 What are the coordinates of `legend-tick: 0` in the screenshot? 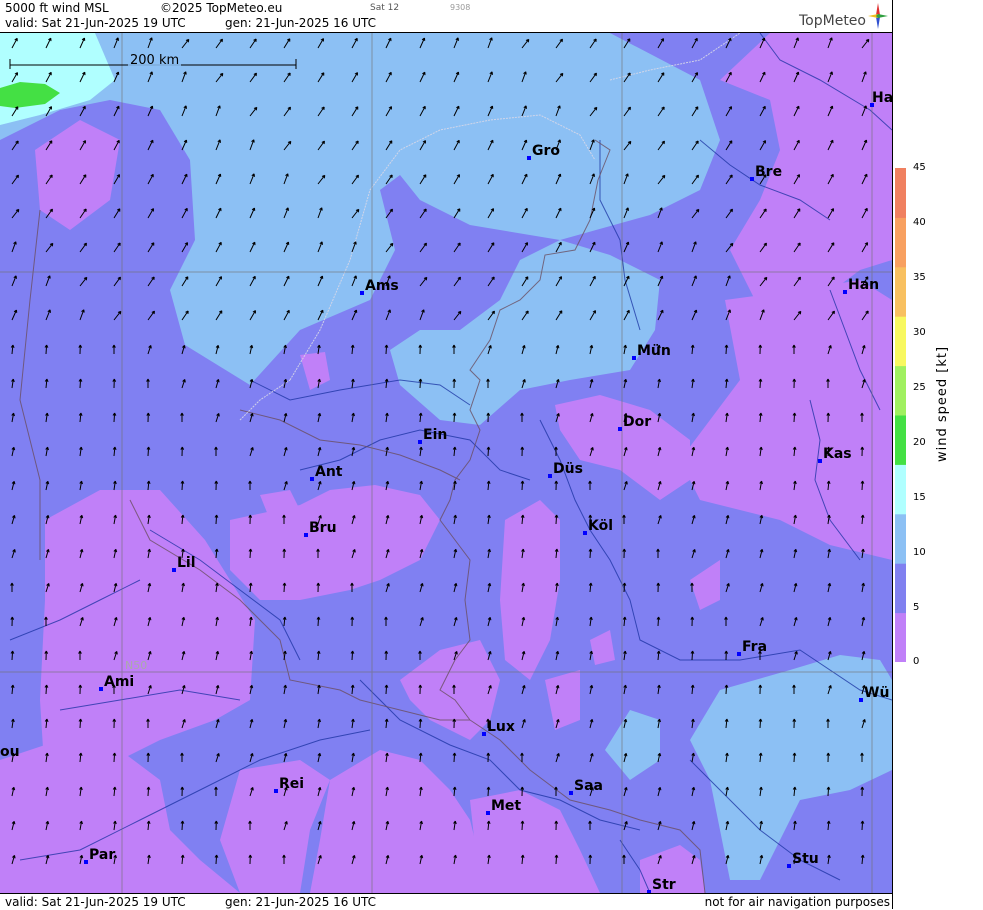 It's located at (916, 661).